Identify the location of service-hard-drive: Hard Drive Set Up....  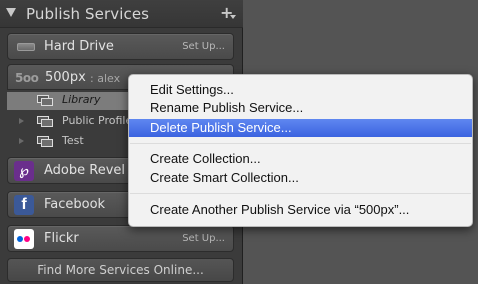
(120, 46).